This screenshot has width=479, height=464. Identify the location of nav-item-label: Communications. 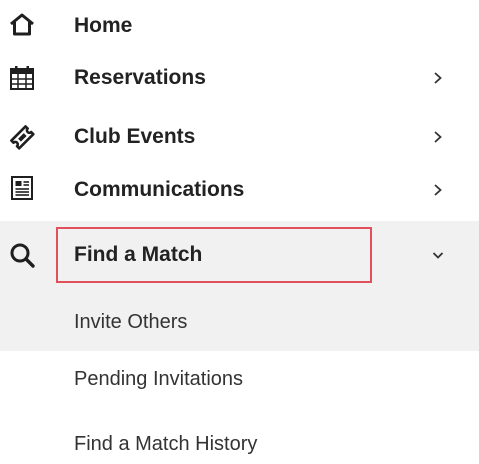
(159, 189).